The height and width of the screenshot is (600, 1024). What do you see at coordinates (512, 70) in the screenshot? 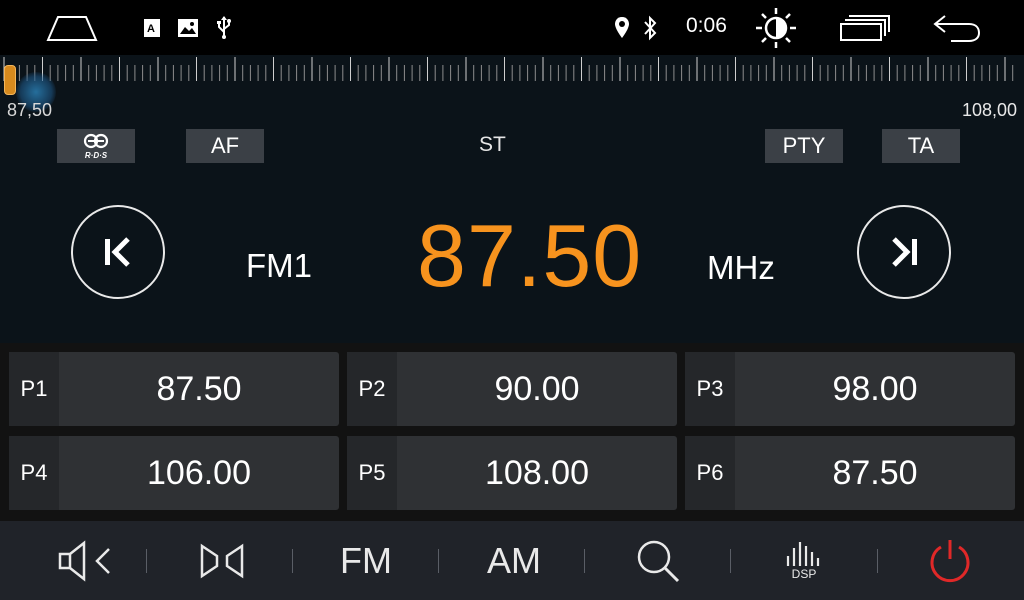
I see `frequency-scale` at bounding box center [512, 70].